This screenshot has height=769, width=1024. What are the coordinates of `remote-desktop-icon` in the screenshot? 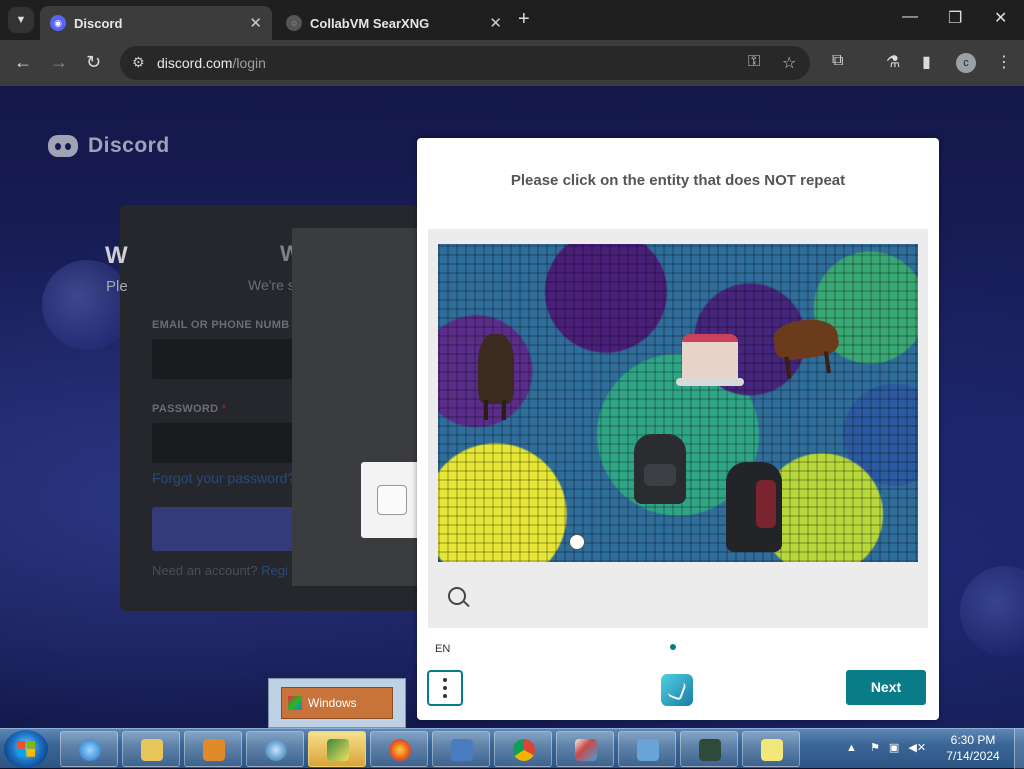 It's located at (461, 749).